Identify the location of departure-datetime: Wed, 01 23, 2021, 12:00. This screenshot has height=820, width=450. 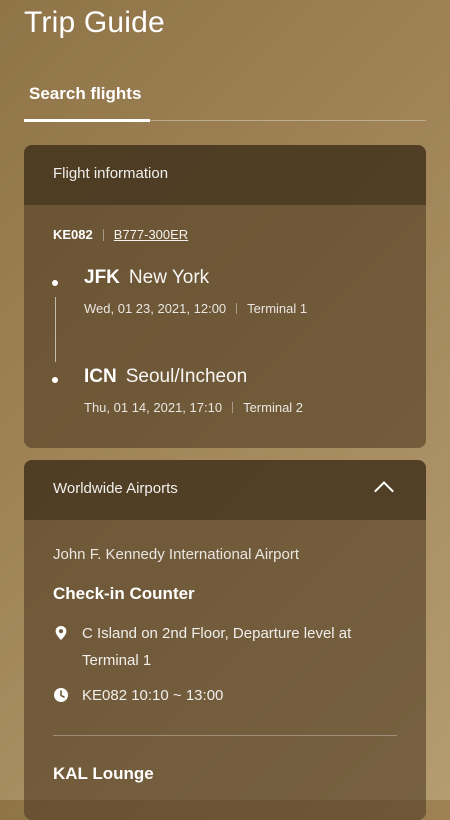
(155, 308).